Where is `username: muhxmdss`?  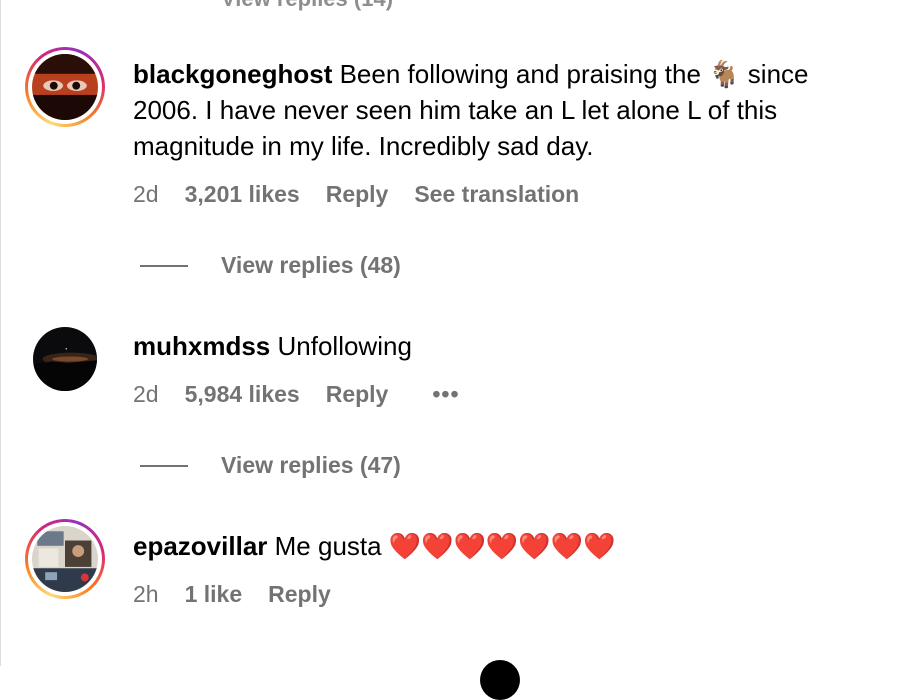 username: muhxmdss is located at coordinates (201, 346).